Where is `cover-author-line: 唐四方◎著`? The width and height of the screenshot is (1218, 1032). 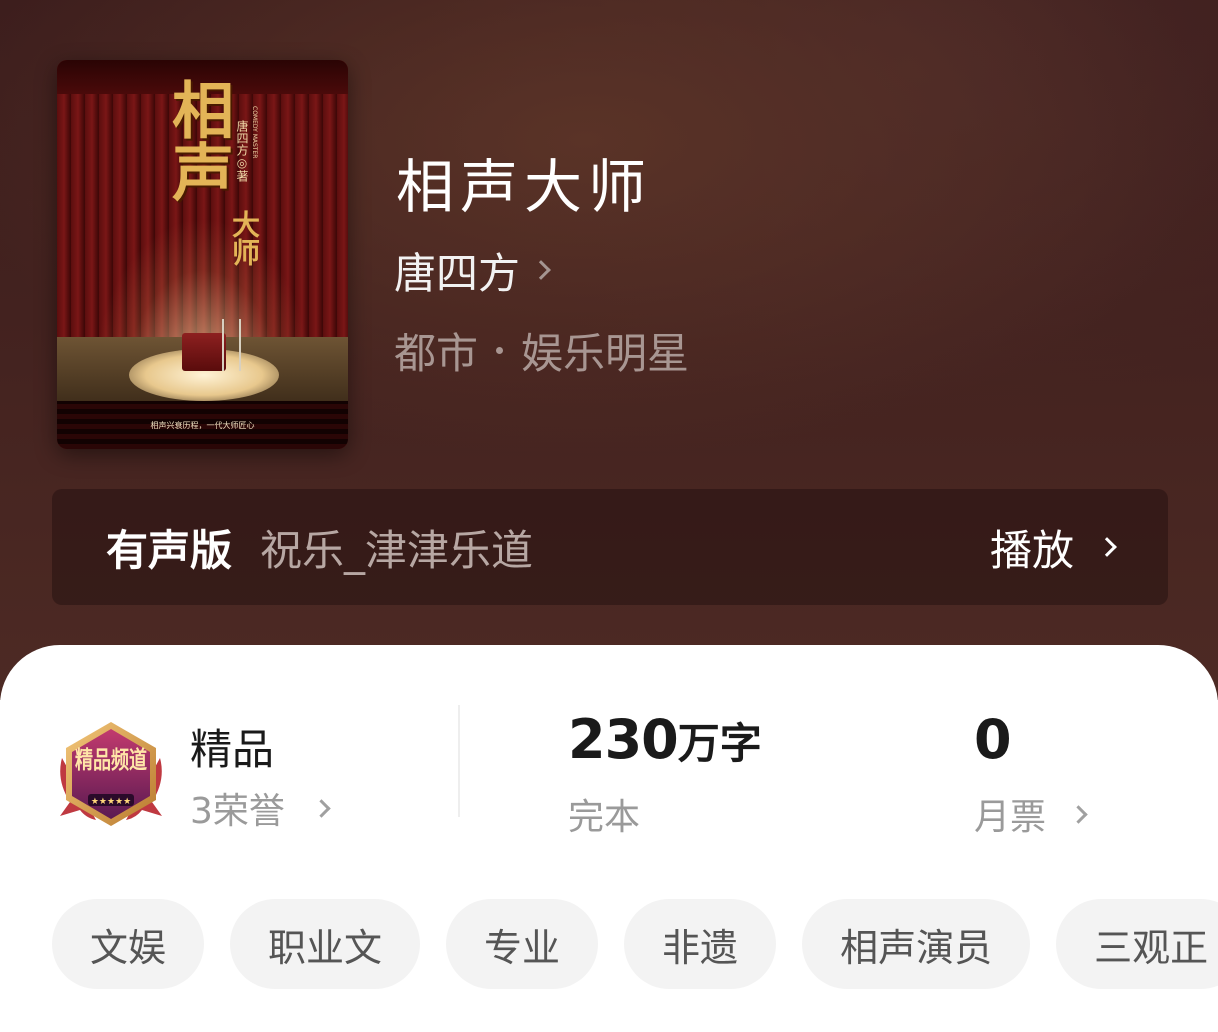
cover-author-line: 唐四方◎著 is located at coordinates (242, 151).